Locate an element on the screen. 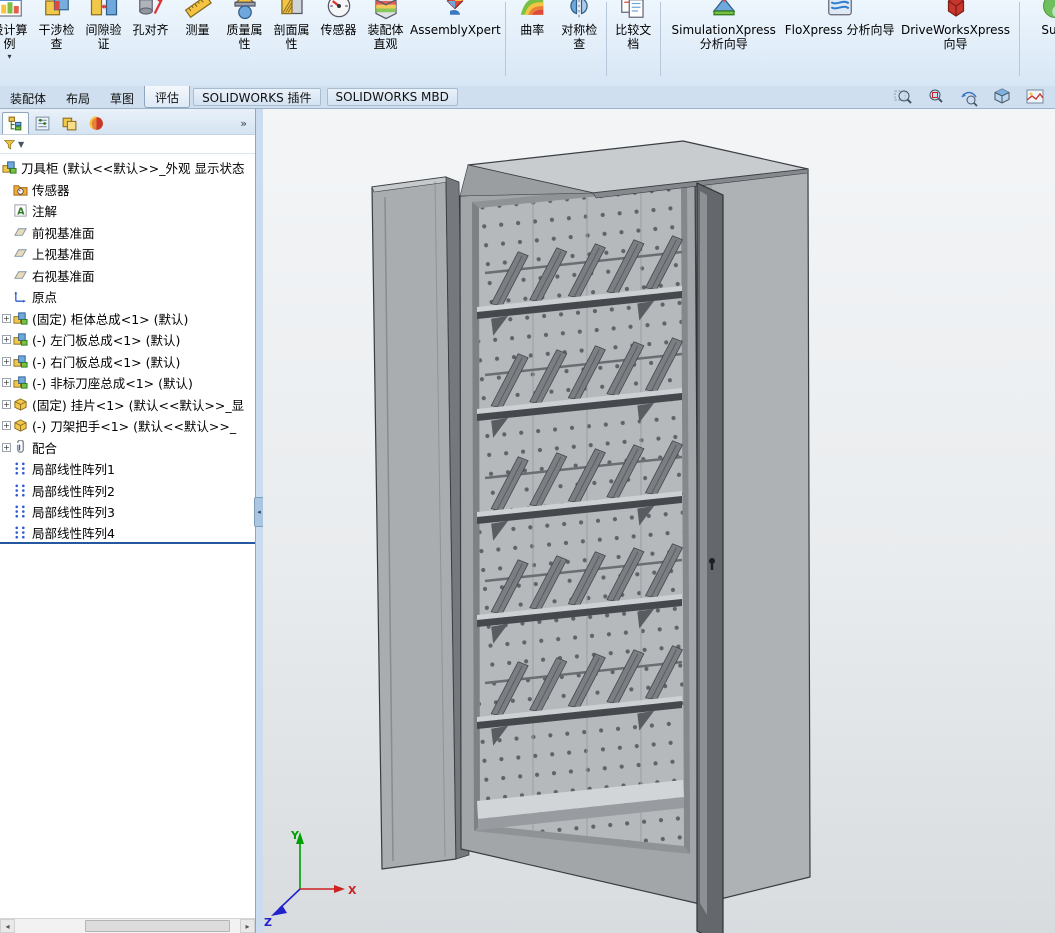  ribbon-button-curvature: 曲率 is located at coordinates (532, 18).